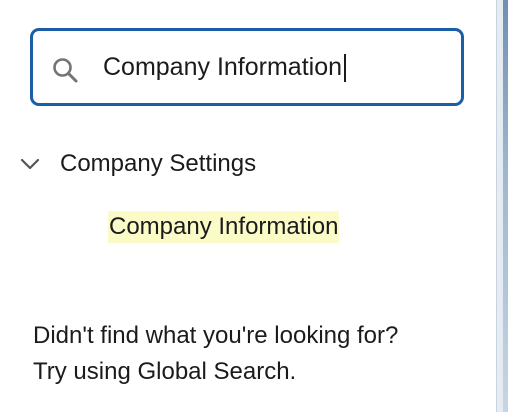 The height and width of the screenshot is (412, 508). I want to click on quick-find-input, so click(268, 67).